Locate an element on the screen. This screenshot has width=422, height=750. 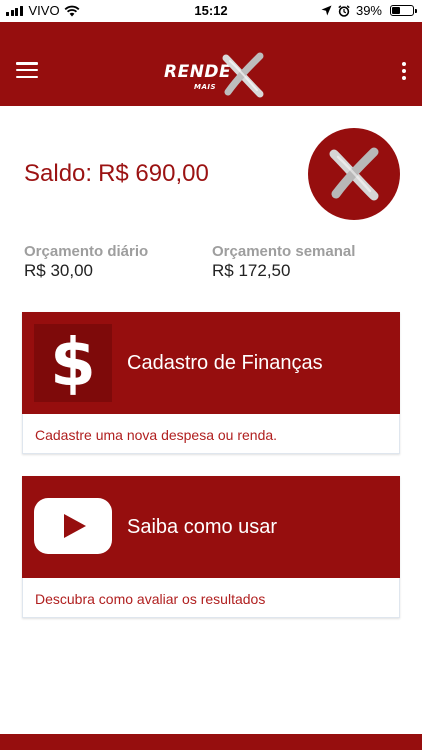
weekly-budget-label: Orçamento semanal is located at coordinates (284, 251).